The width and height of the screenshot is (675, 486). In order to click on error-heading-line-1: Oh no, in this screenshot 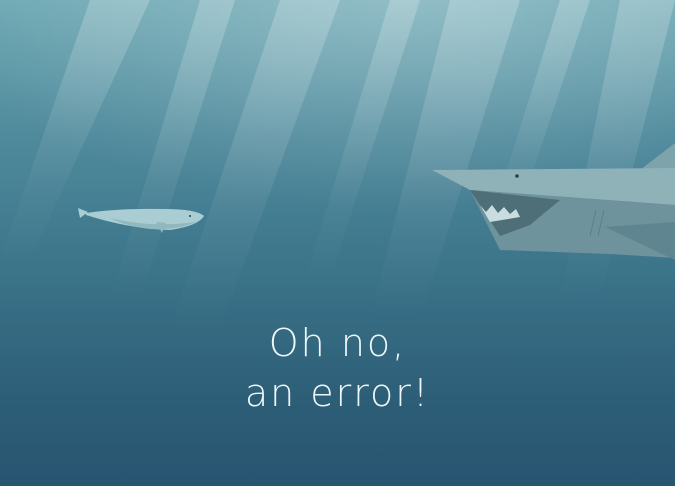, I will do `click(337, 343)`.